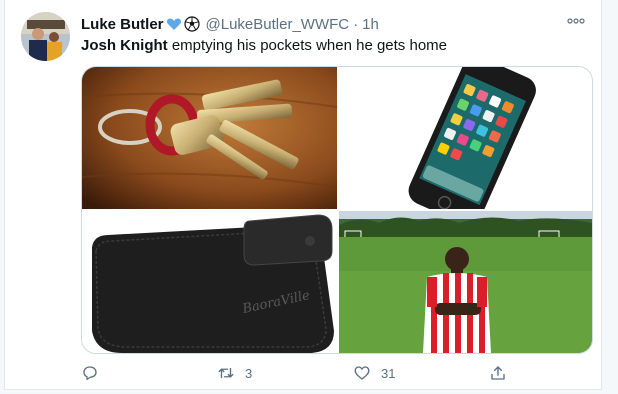  Describe the element at coordinates (124, 45) in the screenshot. I see `mention-bold: Josh Knight` at that location.